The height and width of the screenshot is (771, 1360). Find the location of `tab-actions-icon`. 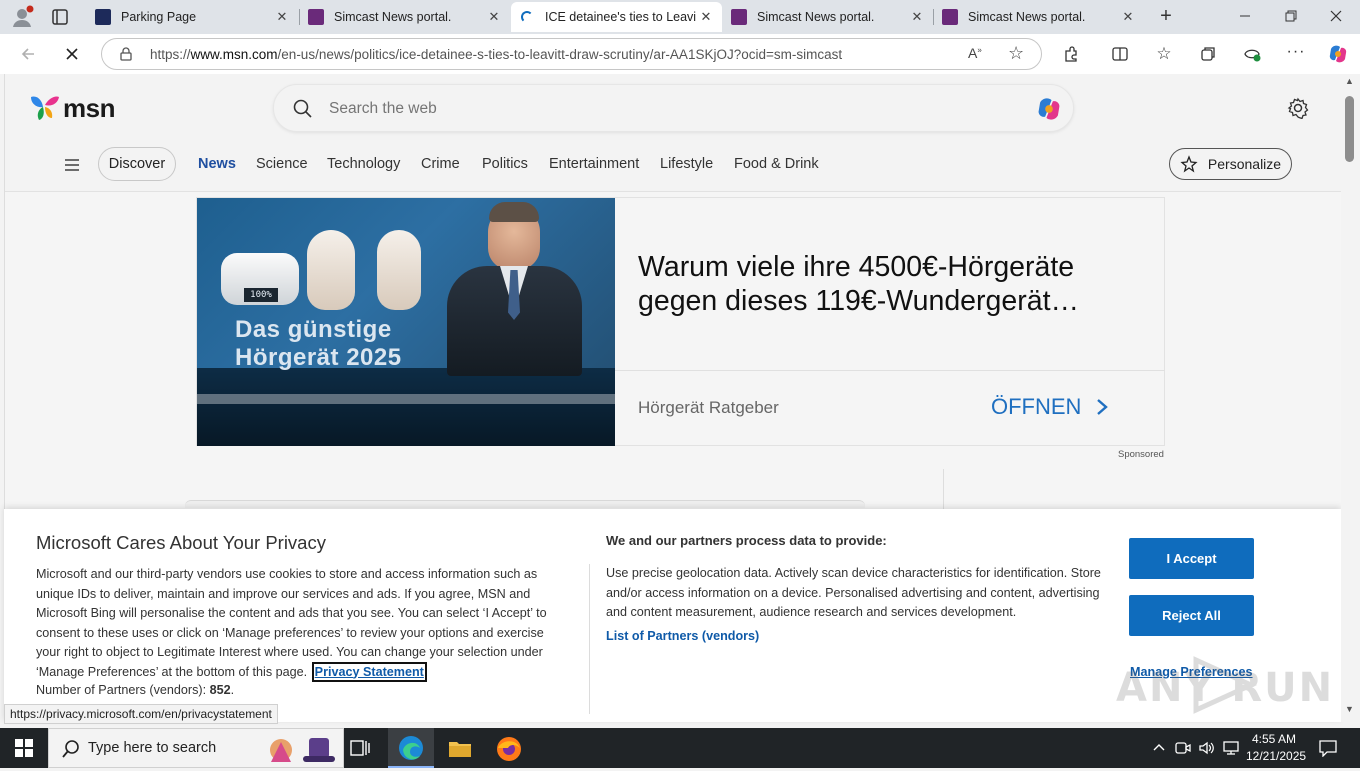

tab-actions-icon is located at coordinates (60, 17).